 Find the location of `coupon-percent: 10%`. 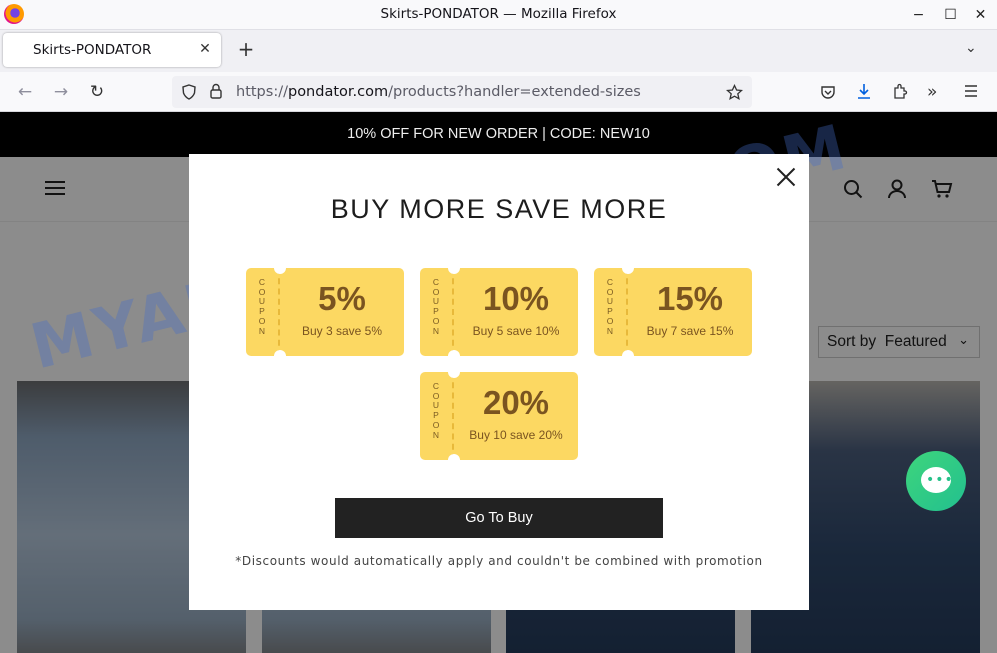

coupon-percent: 10% is located at coordinates (516, 298).